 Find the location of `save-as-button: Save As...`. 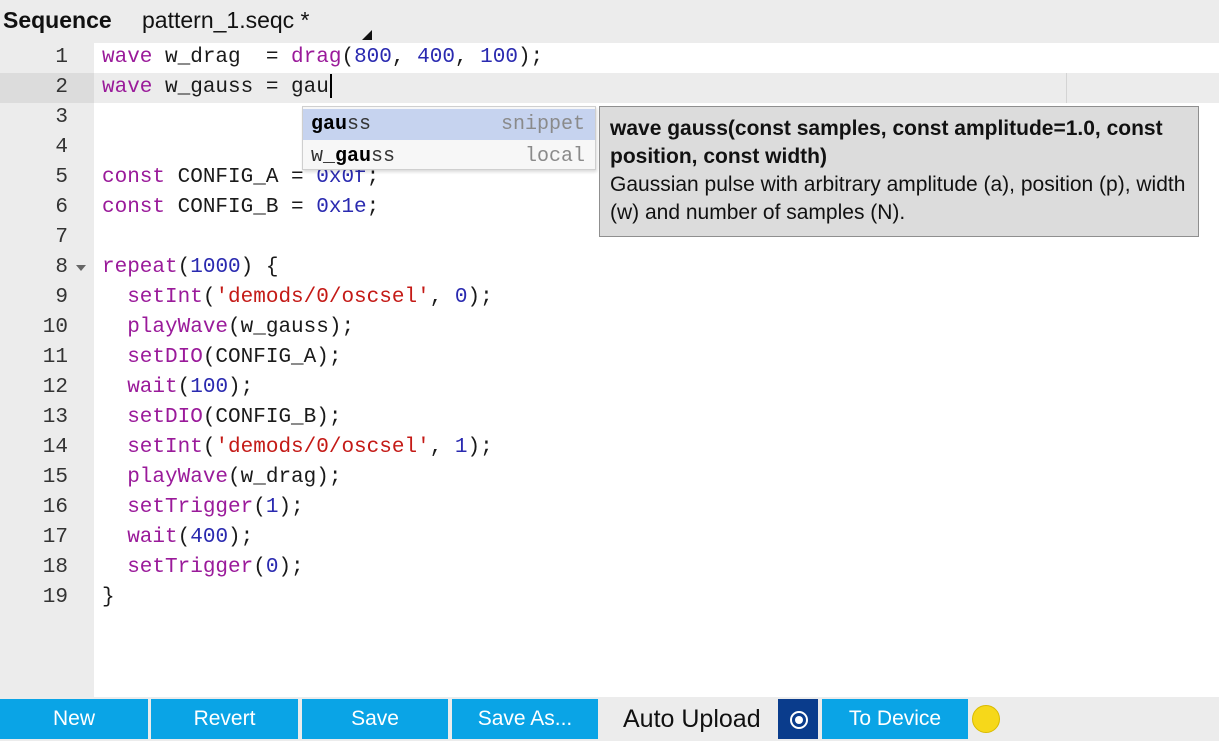

save-as-button: Save As... is located at coordinates (525, 719).